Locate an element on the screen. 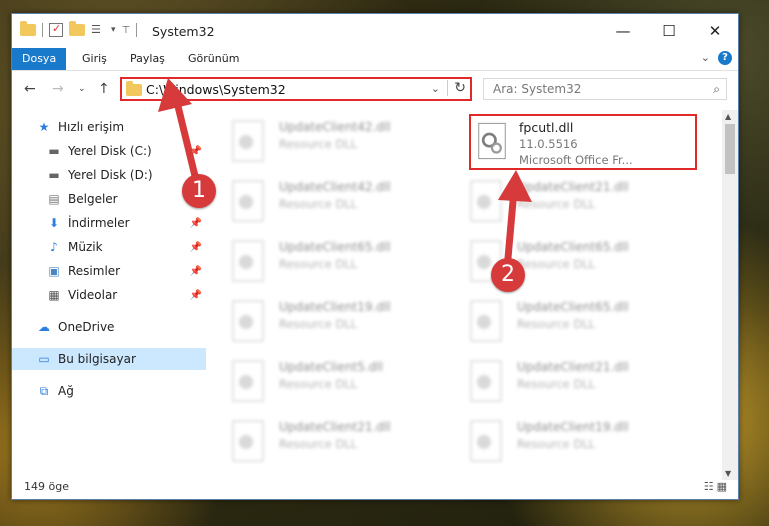  address-path: C:\Windows\System32 is located at coordinates (216, 89).